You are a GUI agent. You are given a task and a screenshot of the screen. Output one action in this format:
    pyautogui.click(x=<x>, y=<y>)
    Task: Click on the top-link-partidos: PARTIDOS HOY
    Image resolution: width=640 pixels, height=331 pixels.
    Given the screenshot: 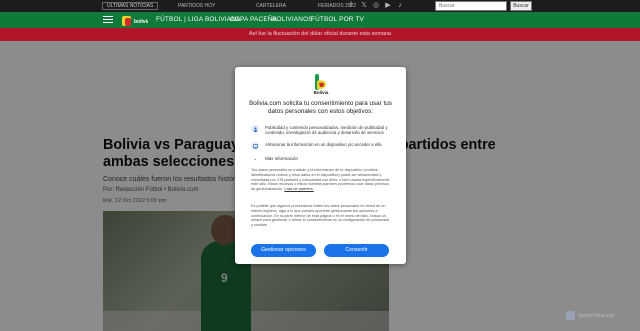 What is the action you would take?
    pyautogui.click(x=196, y=6)
    